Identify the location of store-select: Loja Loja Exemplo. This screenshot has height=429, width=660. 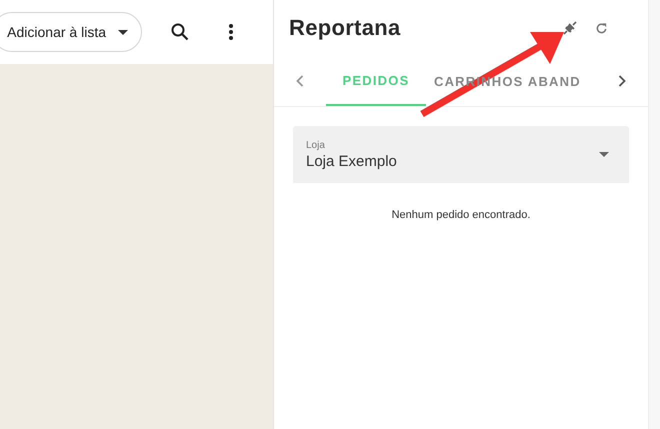
(461, 154).